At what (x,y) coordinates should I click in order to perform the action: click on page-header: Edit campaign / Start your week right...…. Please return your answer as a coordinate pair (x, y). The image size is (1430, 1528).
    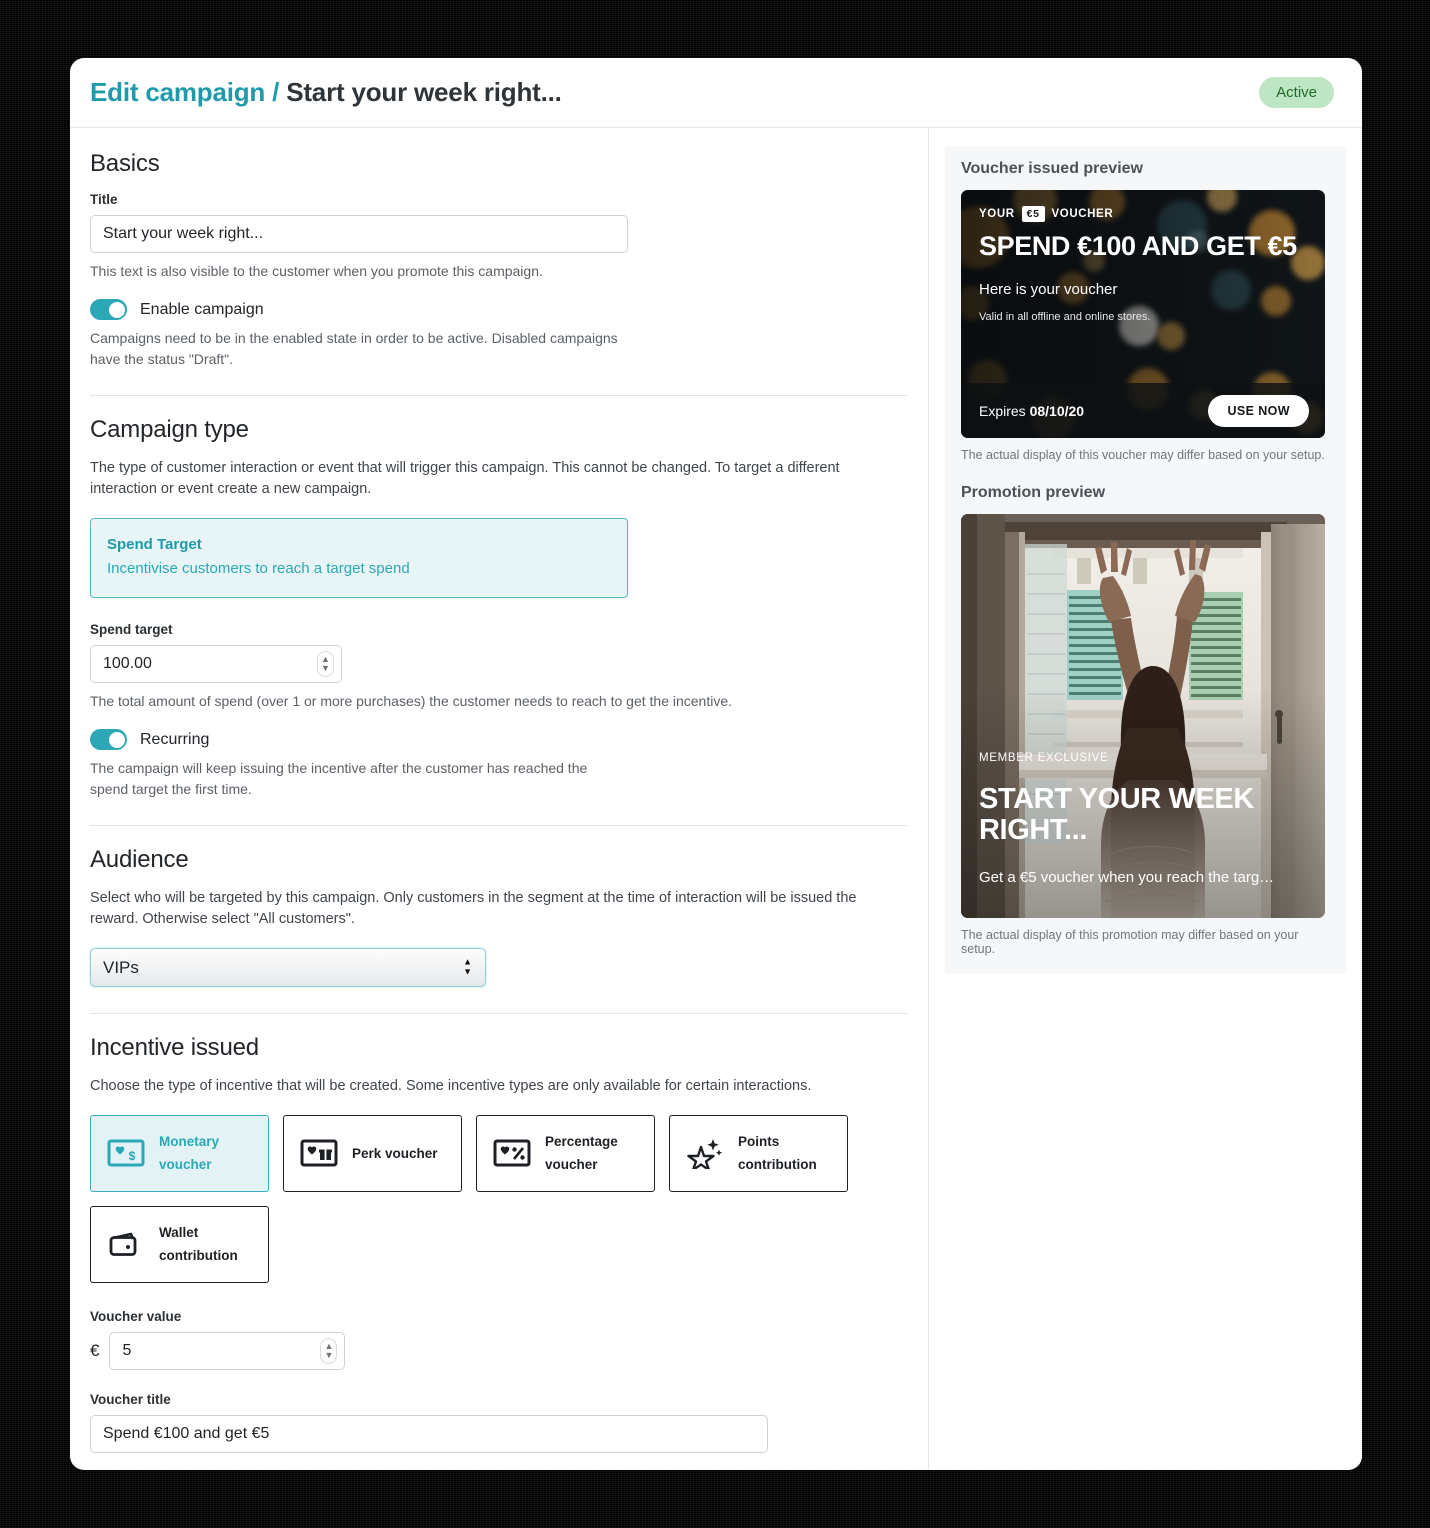
    Looking at the image, I should click on (716, 93).